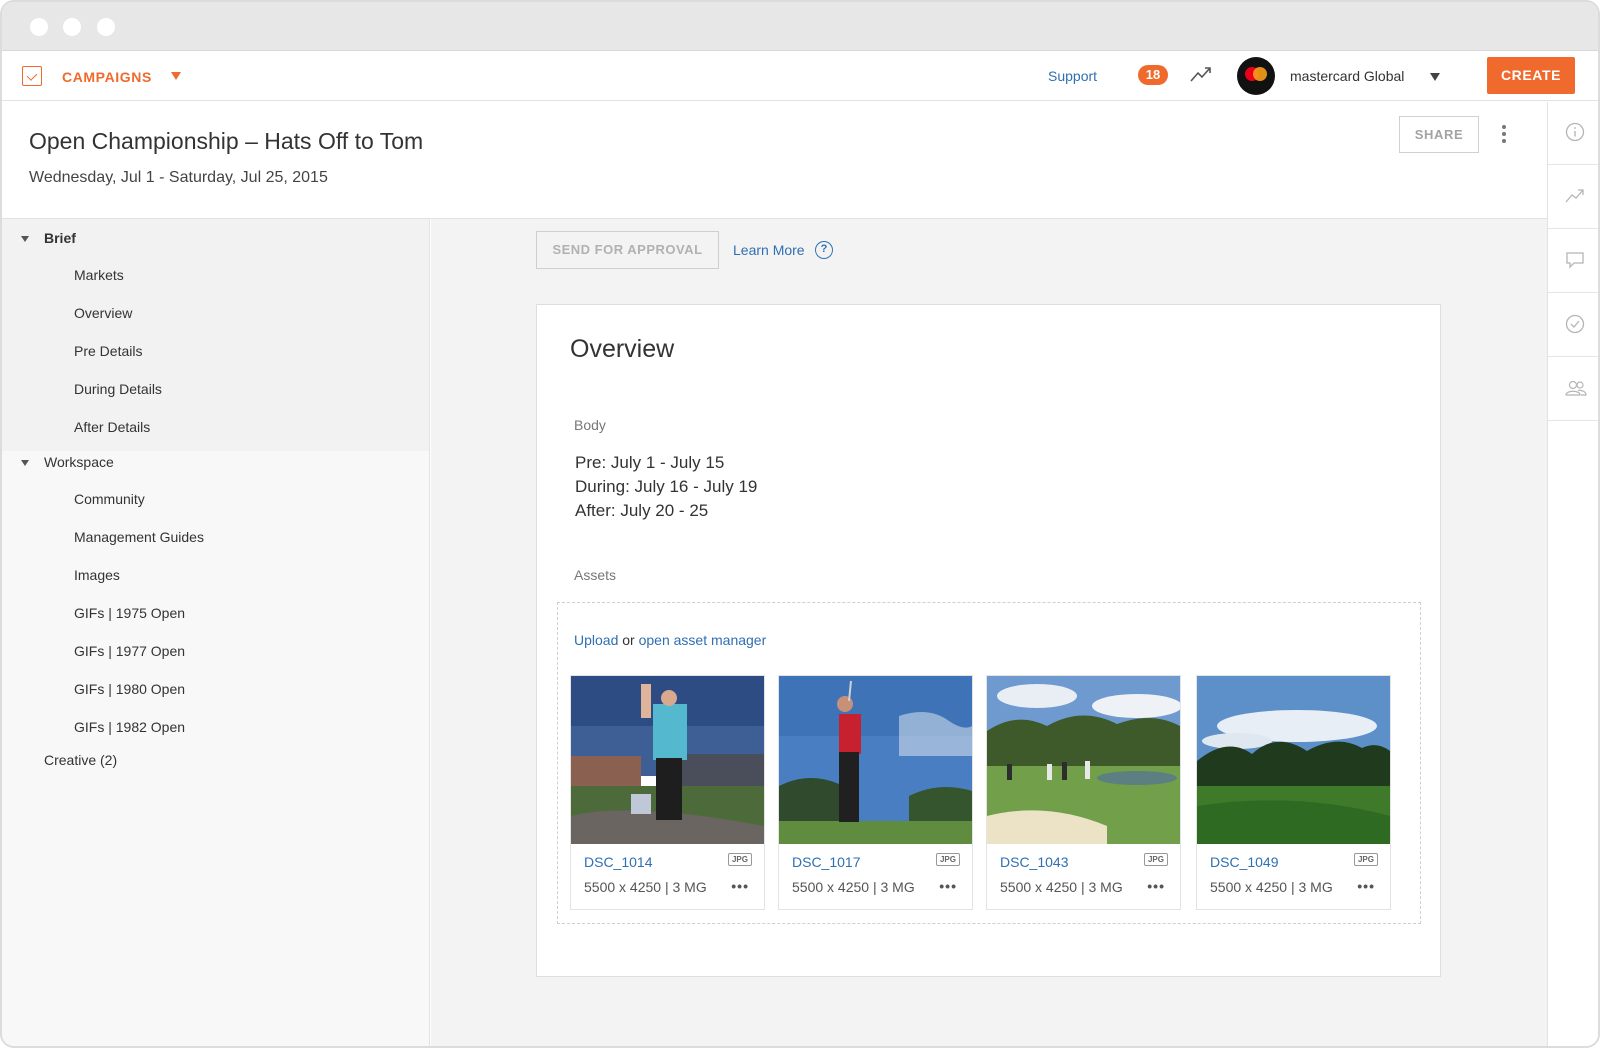 The width and height of the screenshot is (1600, 1048). Describe the element at coordinates (226, 141) in the screenshot. I see `page-title: Open Championship – Hats Off to Tom` at that location.